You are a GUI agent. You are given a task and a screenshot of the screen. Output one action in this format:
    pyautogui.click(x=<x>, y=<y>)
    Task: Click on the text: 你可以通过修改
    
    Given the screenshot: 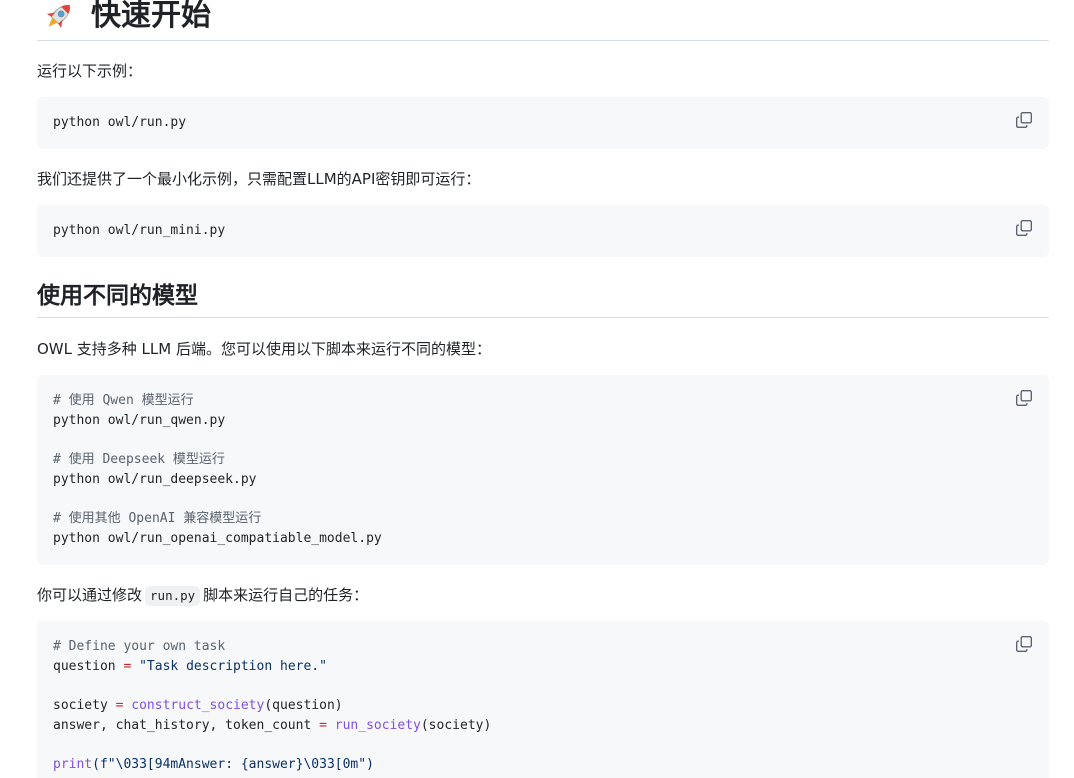 What is the action you would take?
    pyautogui.click(x=90, y=595)
    